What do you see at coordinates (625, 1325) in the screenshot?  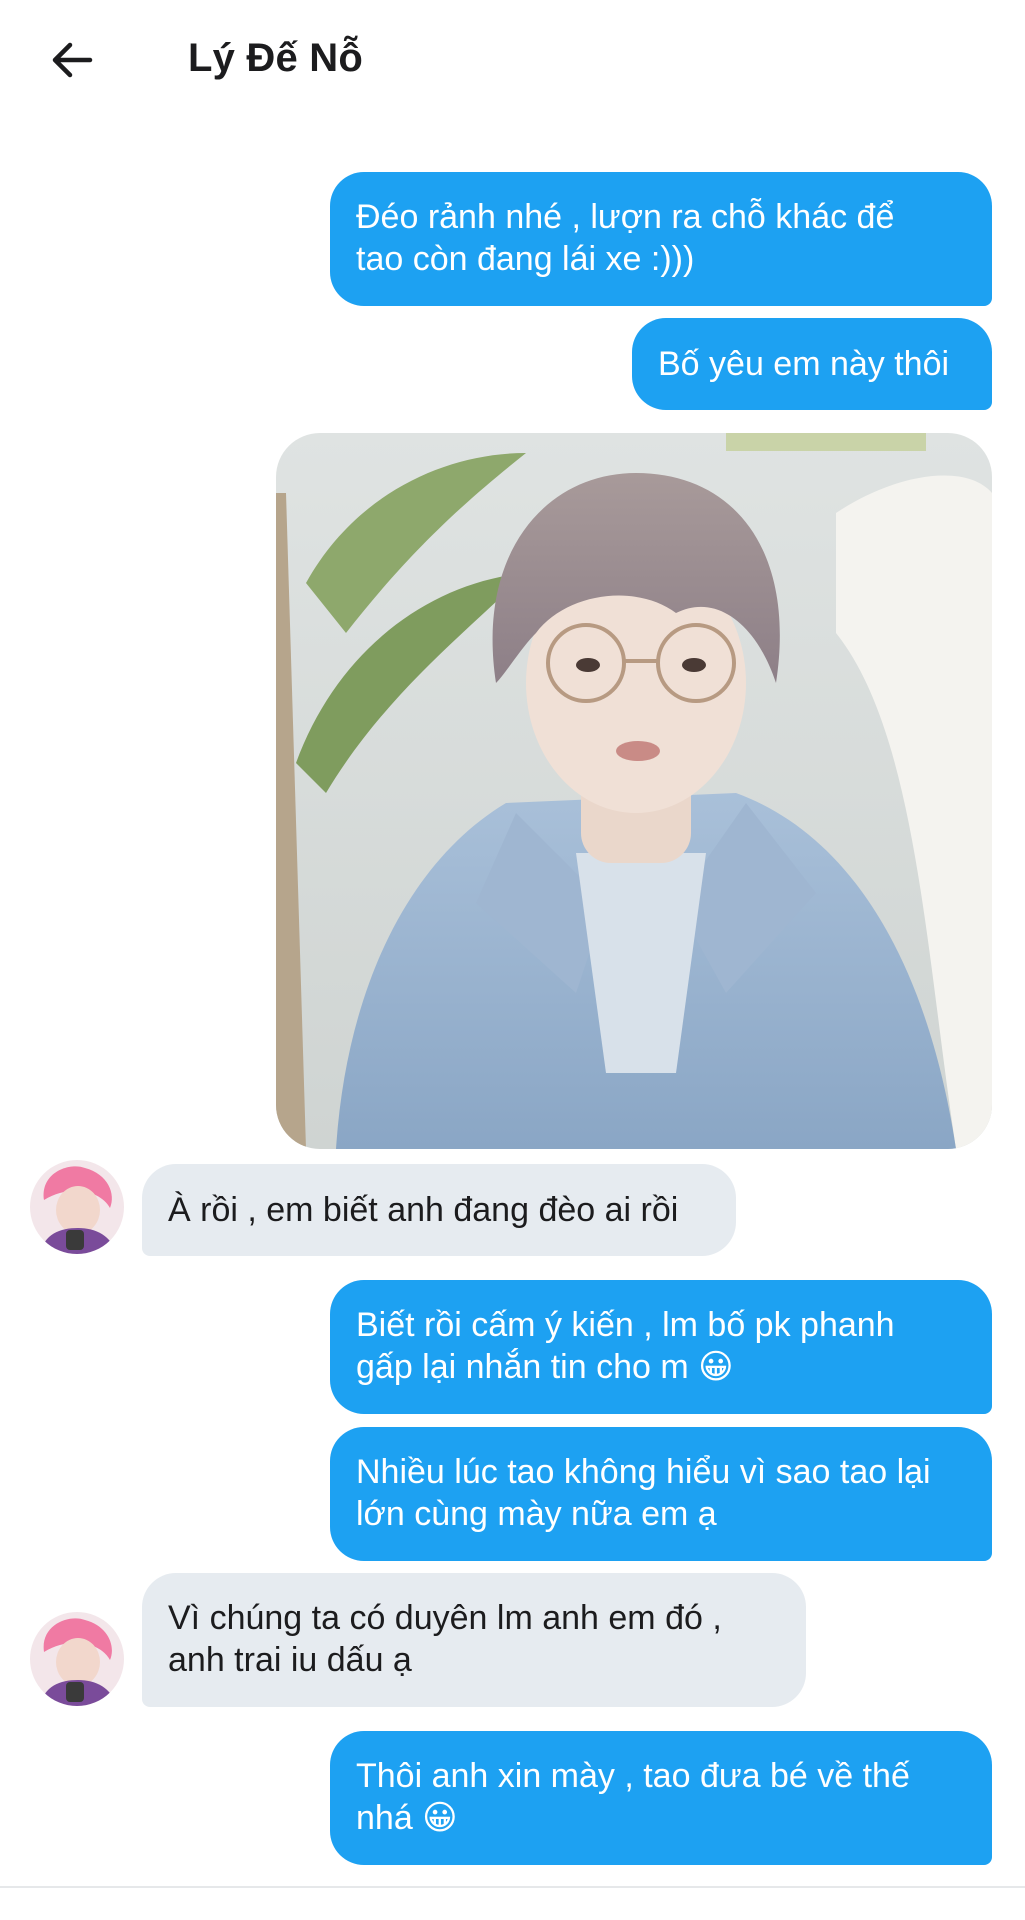 I see `message-text-line: Biết rồi cấm ý kiến , lm bố pk phanh` at bounding box center [625, 1325].